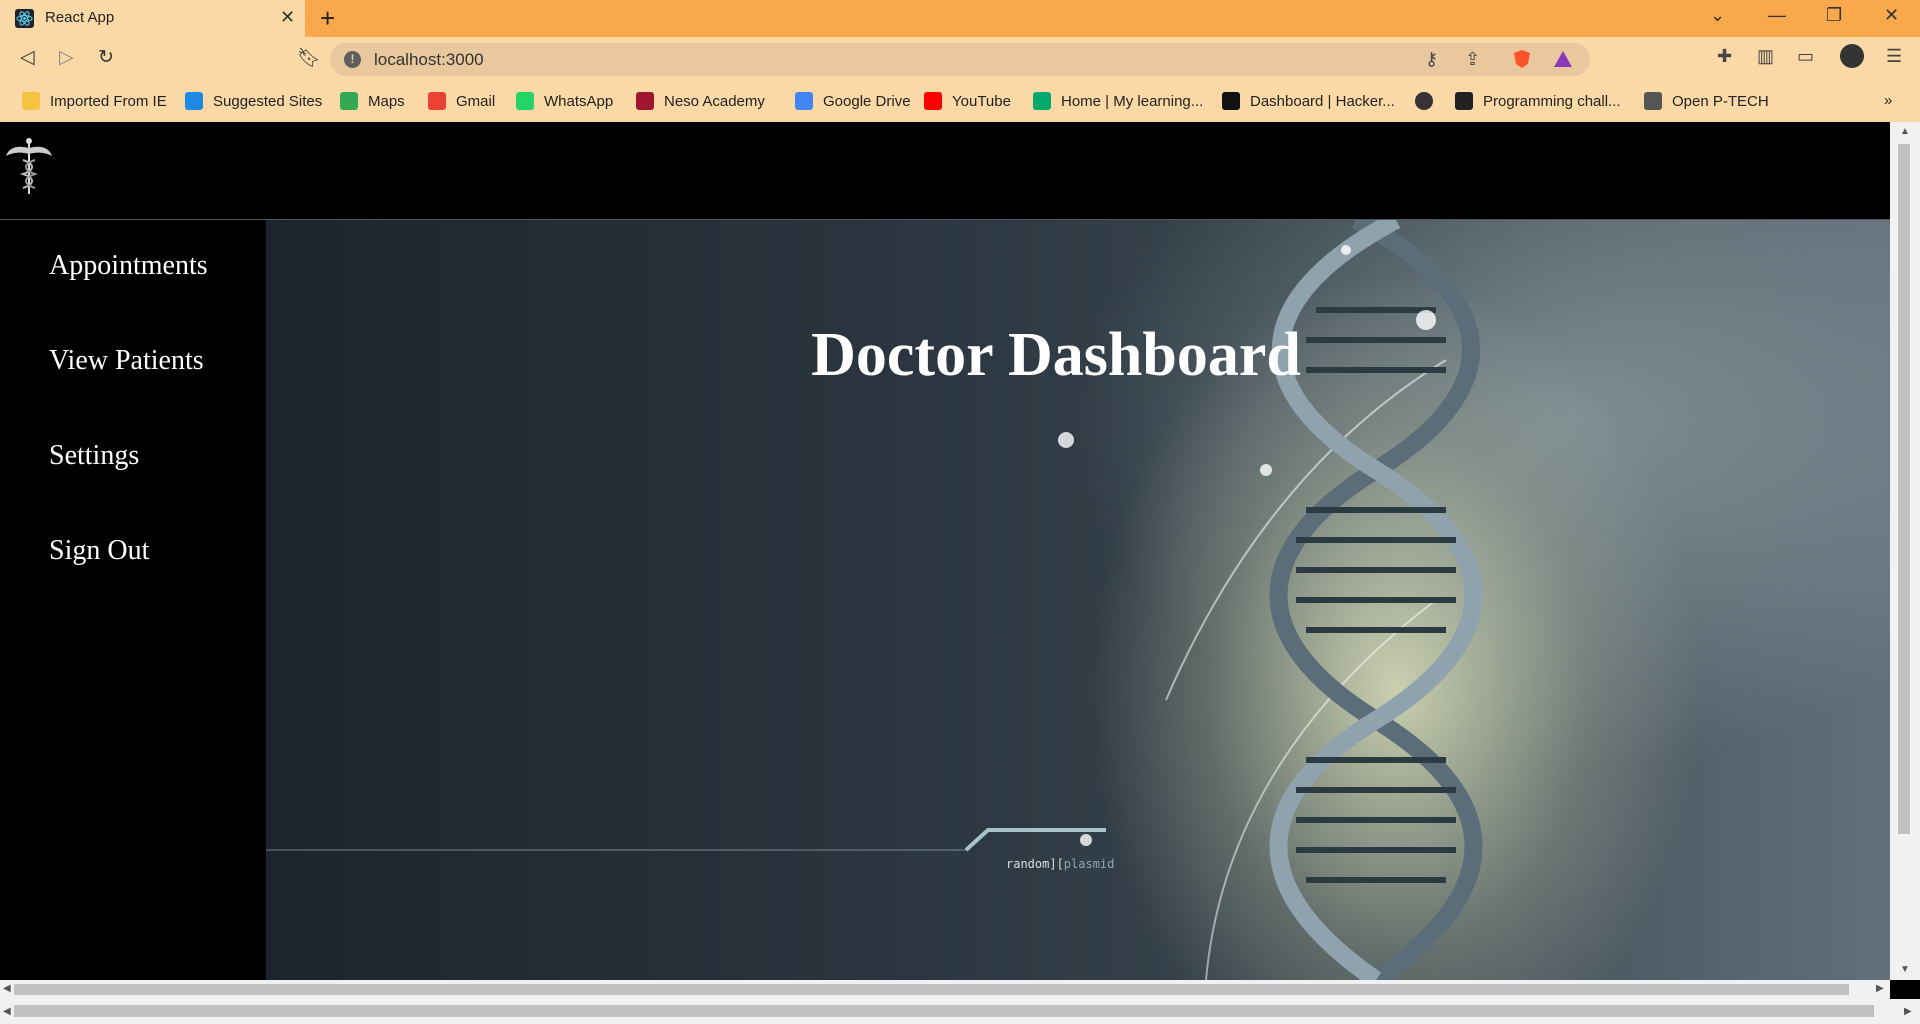 Image resolution: width=1920 pixels, height=1024 pixels. I want to click on window-horizontal-scroll-thumb, so click(944, 1011).